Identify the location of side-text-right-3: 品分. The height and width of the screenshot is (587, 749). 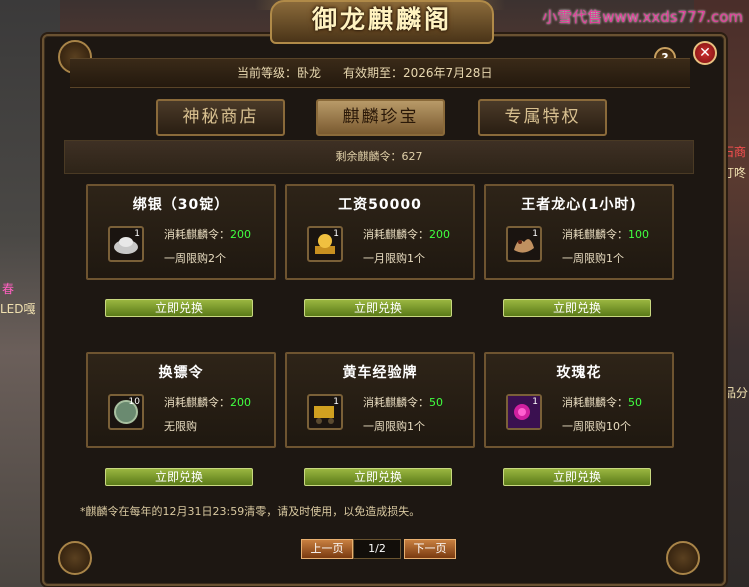
(736, 393).